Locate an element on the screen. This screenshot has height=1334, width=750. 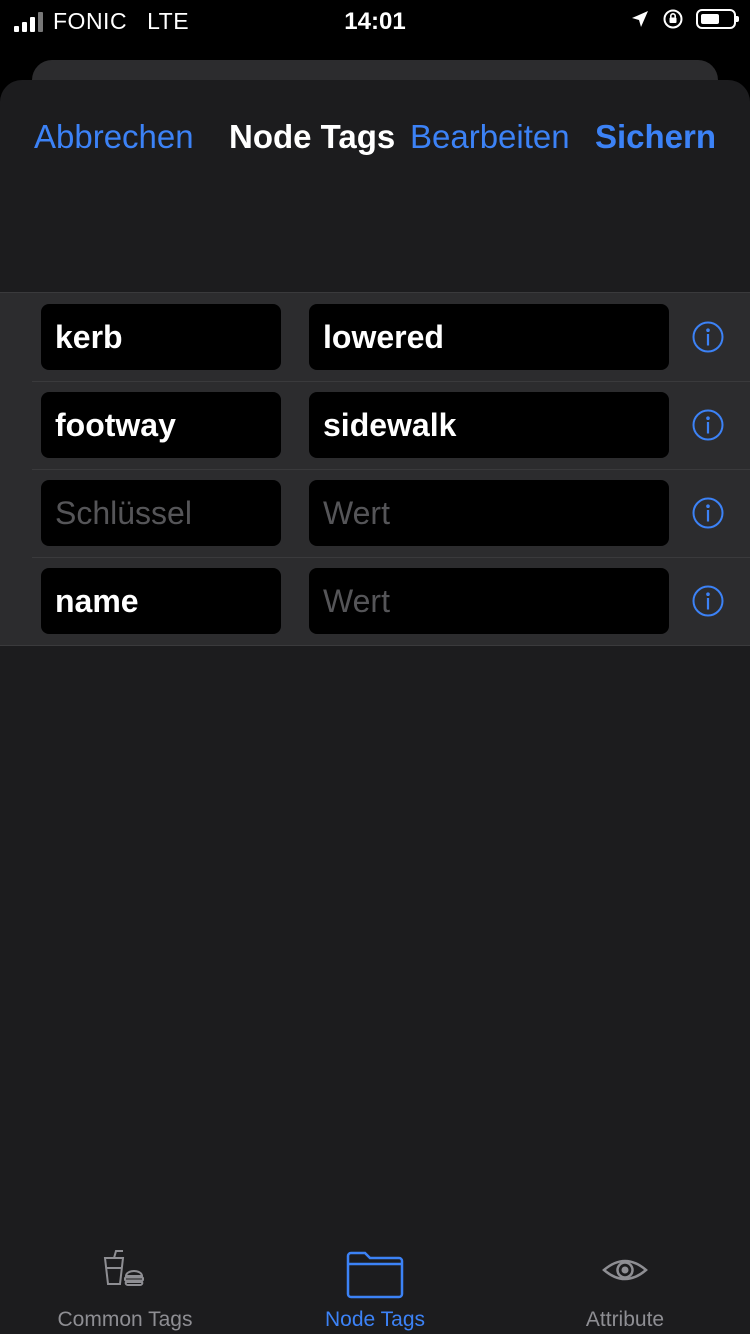
tag-key-field: footway is located at coordinates (161, 425).